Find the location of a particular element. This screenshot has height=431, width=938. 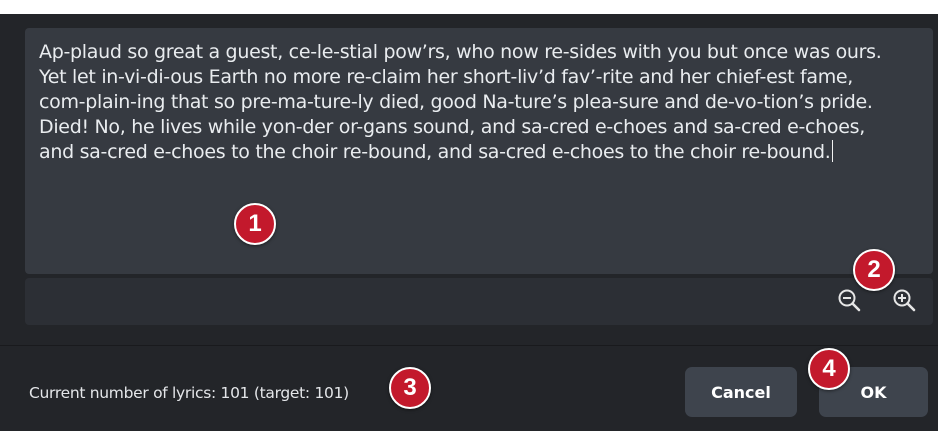

zoom-out-button is located at coordinates (850, 301).